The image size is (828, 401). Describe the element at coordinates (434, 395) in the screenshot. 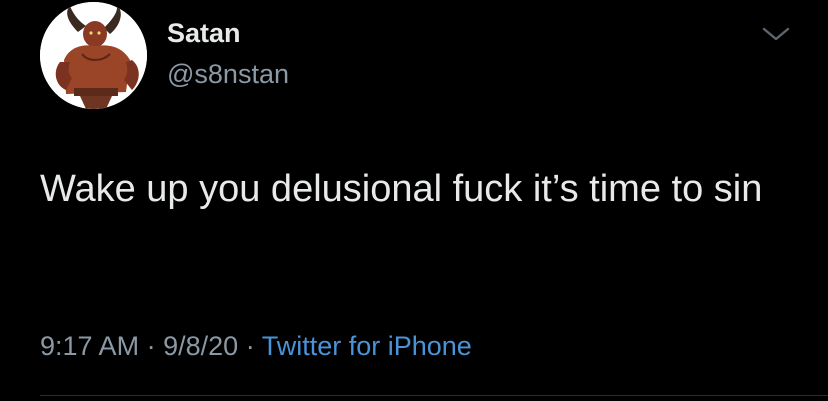

I see `divider` at that location.